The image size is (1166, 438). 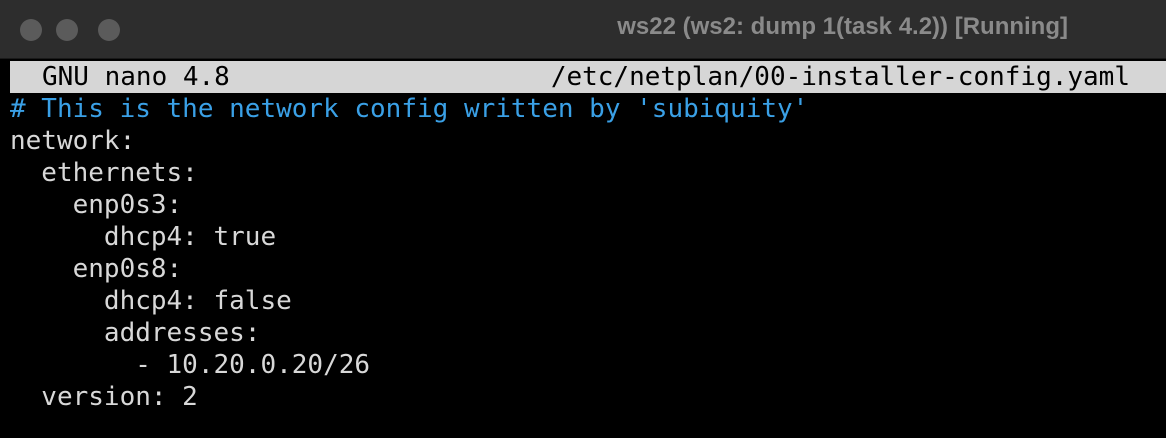 What do you see at coordinates (190, 365) in the screenshot?
I see `code-line: - 10.20.0.20/26` at bounding box center [190, 365].